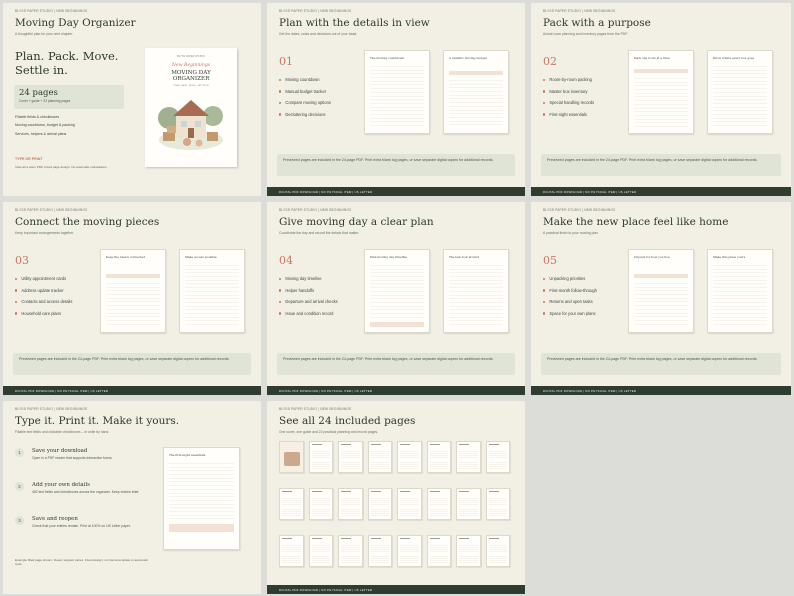  I want to click on page-preview: Make access possible, so click(212, 291).